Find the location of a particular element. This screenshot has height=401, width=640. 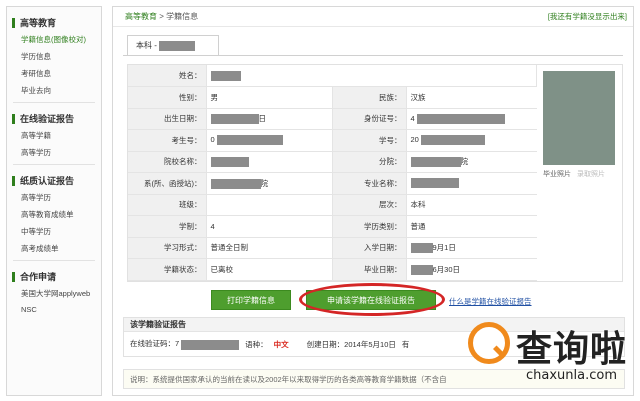

sidebar-item-kaoyan: 考研信息 is located at coordinates (61, 73).